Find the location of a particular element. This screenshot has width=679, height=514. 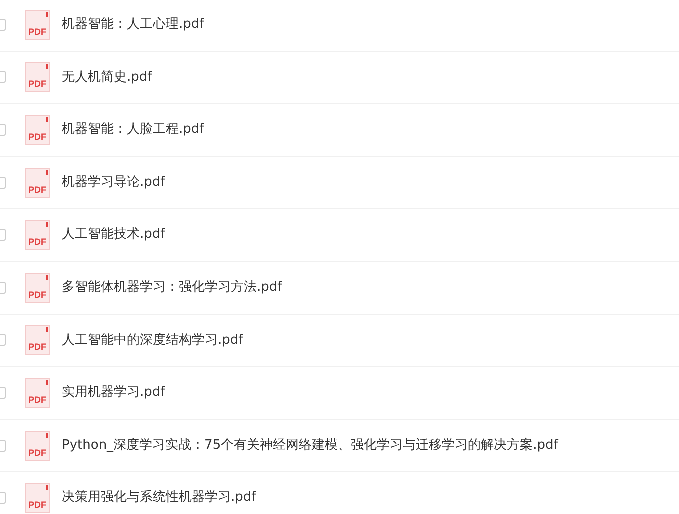

file-name: 无人机简史.pdf is located at coordinates (107, 78).